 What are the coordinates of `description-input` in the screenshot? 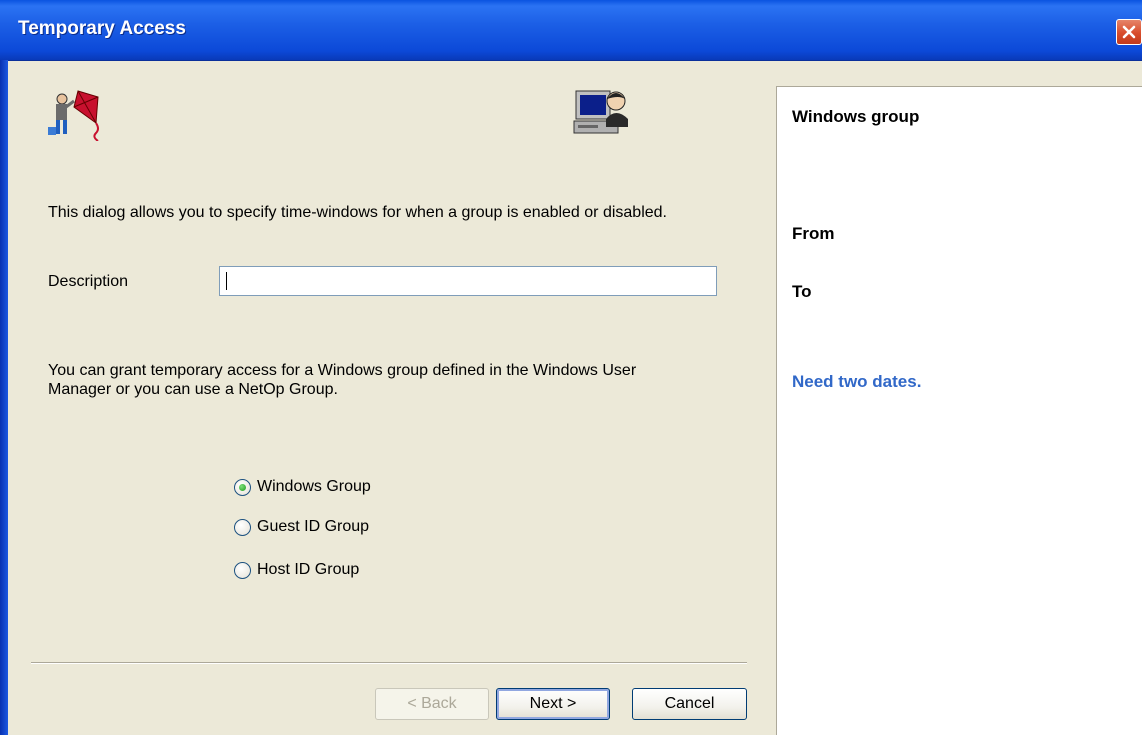 It's located at (468, 281).